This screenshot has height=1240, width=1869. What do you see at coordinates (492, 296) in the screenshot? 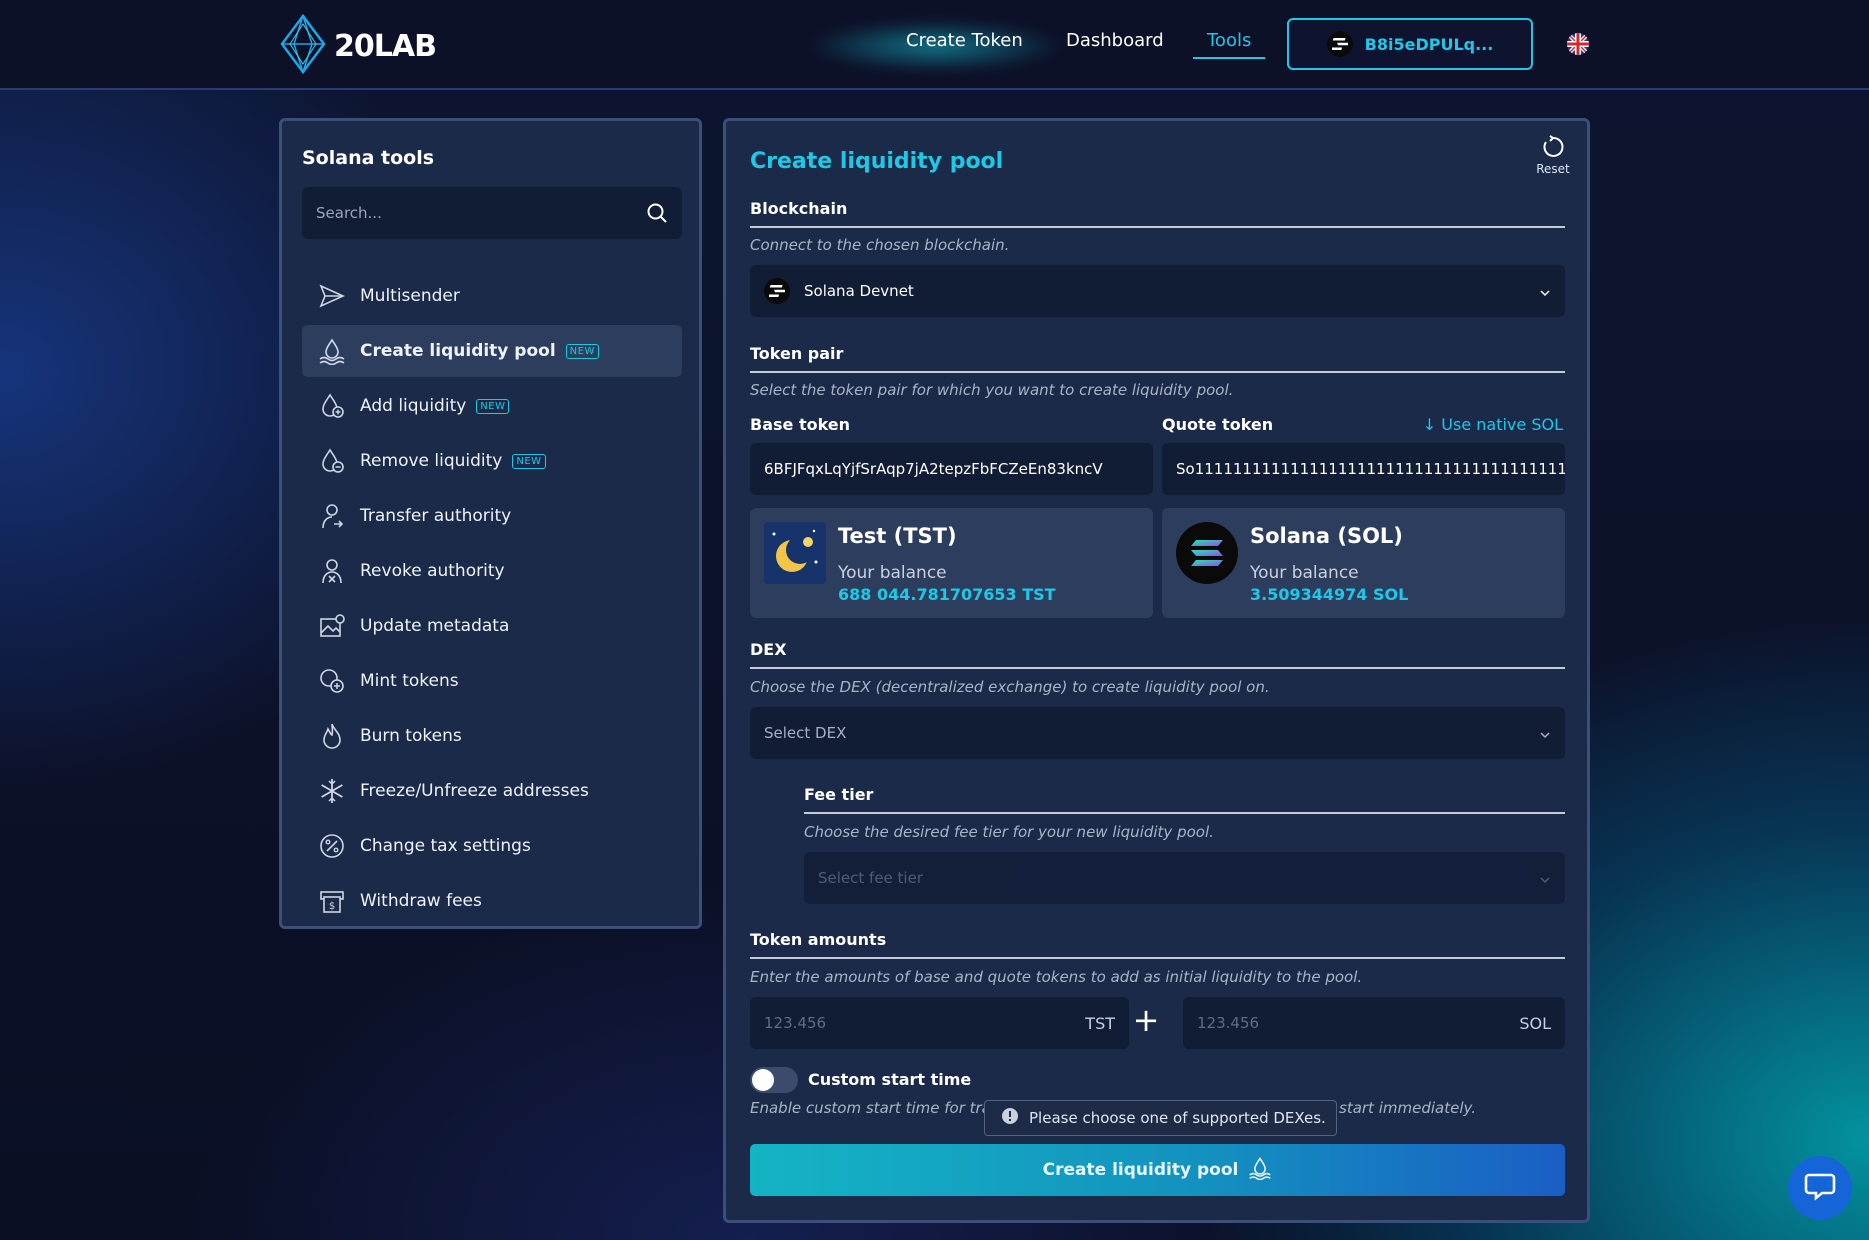
I see `sidebar-item-multisender: Multisender` at bounding box center [492, 296].